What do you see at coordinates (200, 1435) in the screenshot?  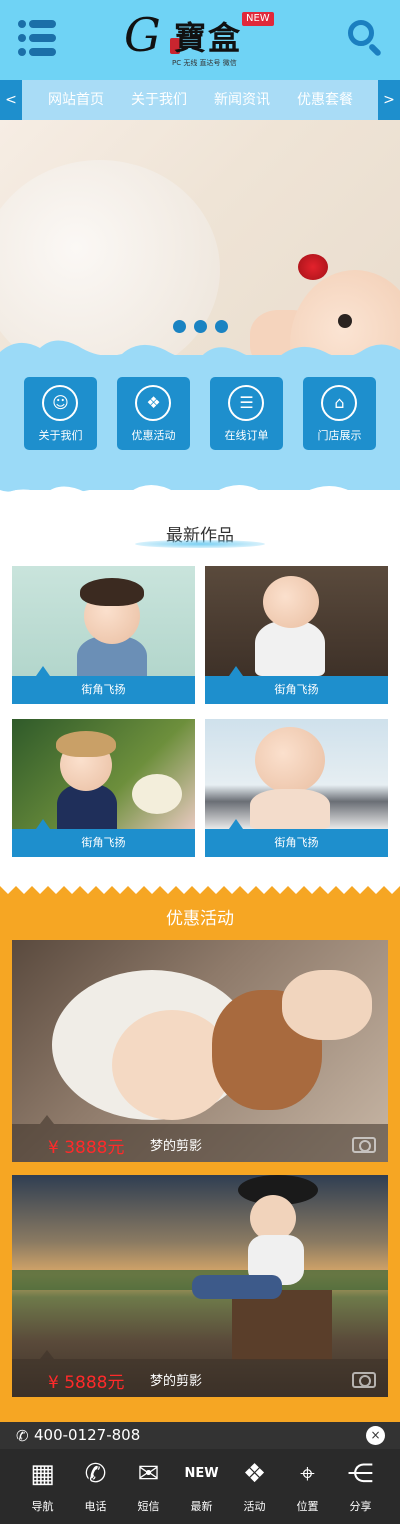 I see `contact-bar: ✆ 400-0127-808 ×` at bounding box center [200, 1435].